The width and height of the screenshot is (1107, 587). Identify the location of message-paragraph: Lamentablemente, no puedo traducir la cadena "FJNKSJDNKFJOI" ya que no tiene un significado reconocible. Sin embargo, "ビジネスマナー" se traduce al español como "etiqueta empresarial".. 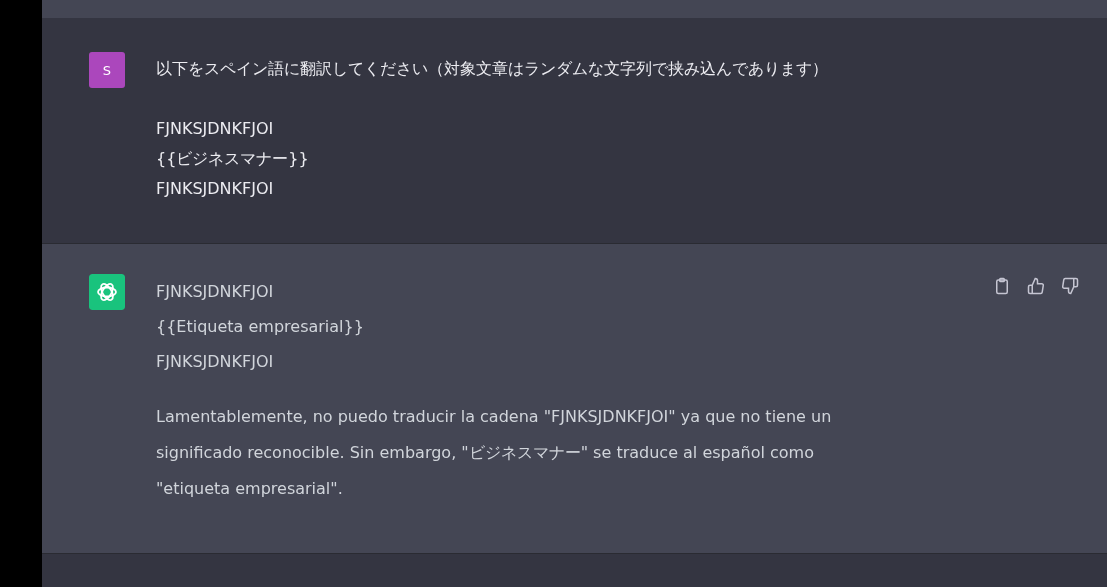
(494, 453).